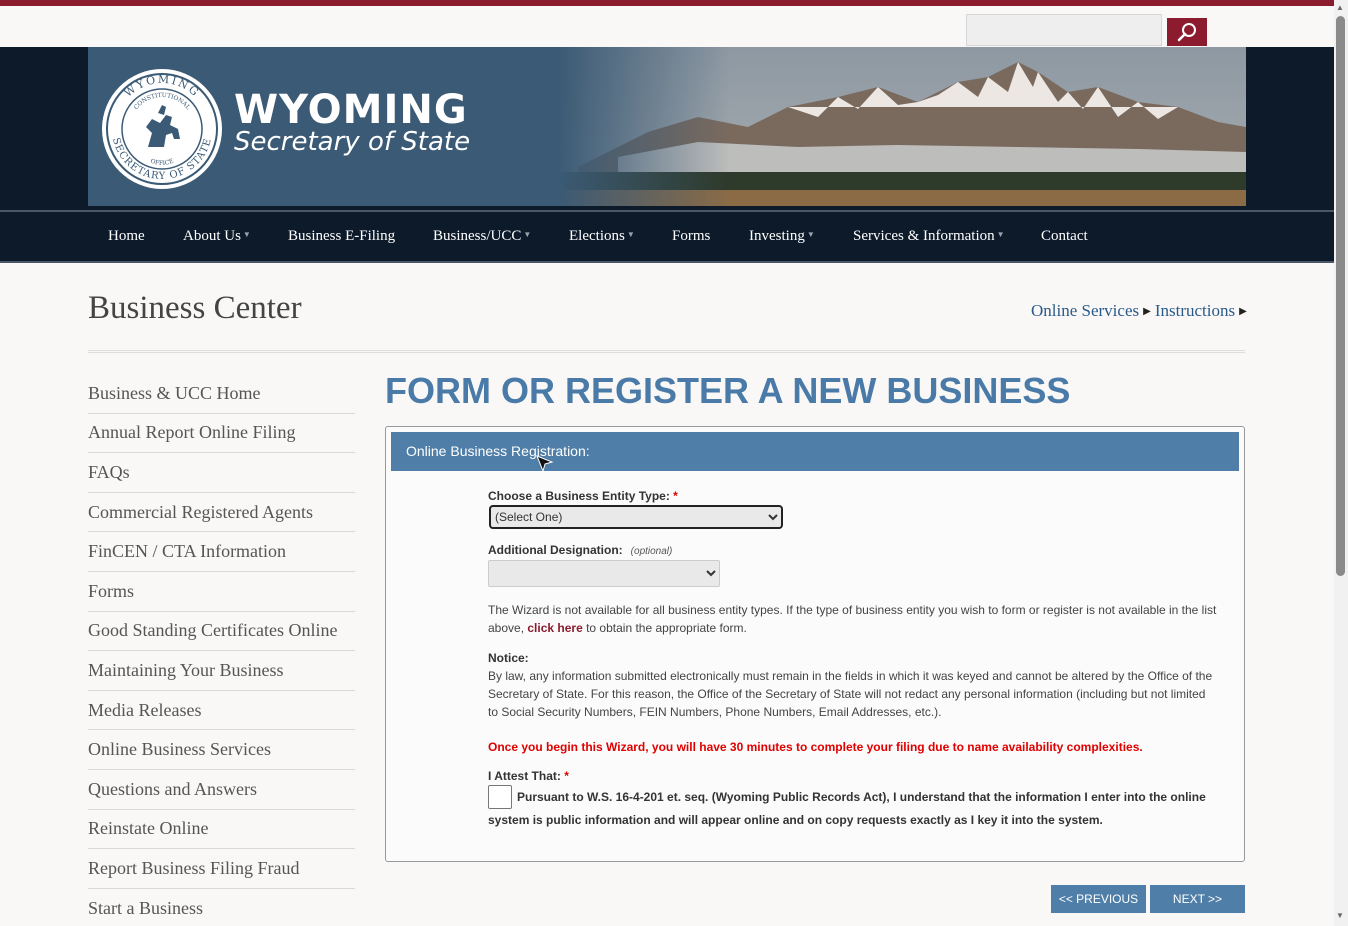  Describe the element at coordinates (545, 464) in the screenshot. I see `mouse-cursor-icon` at that location.